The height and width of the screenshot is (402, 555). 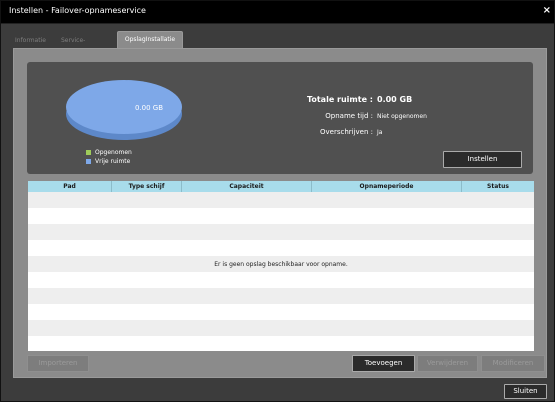 I want to click on total-space-value: 0.00 GB, so click(x=395, y=99).